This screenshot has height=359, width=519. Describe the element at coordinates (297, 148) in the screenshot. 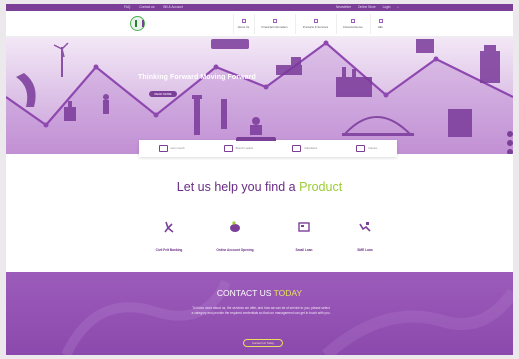

I see `calculator-icon` at that location.